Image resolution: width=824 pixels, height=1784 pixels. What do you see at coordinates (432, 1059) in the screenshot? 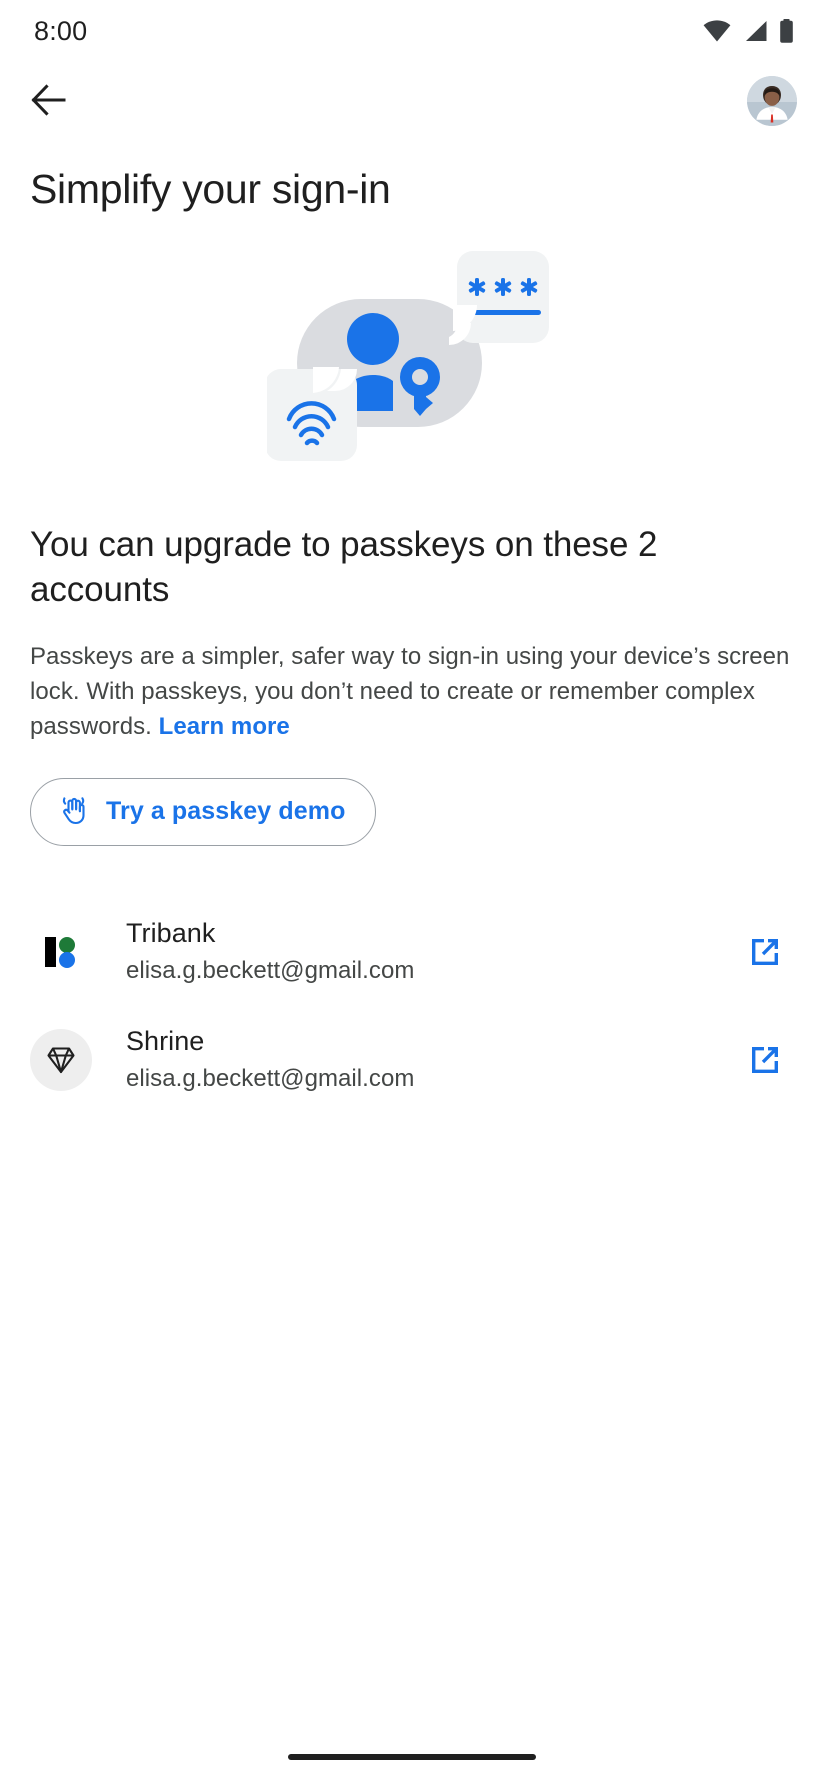
I see `account-text: Shrine elisa.g.beckett@gmail.com` at bounding box center [432, 1059].